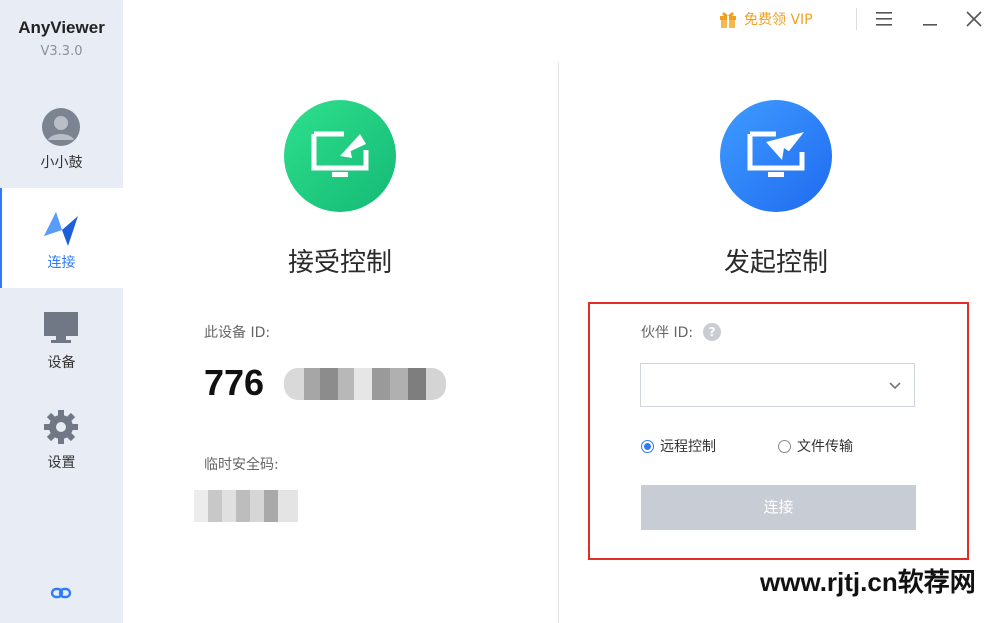 The image size is (995, 623). What do you see at coordinates (856, 19) in the screenshot?
I see `topbar-separator` at bounding box center [856, 19].